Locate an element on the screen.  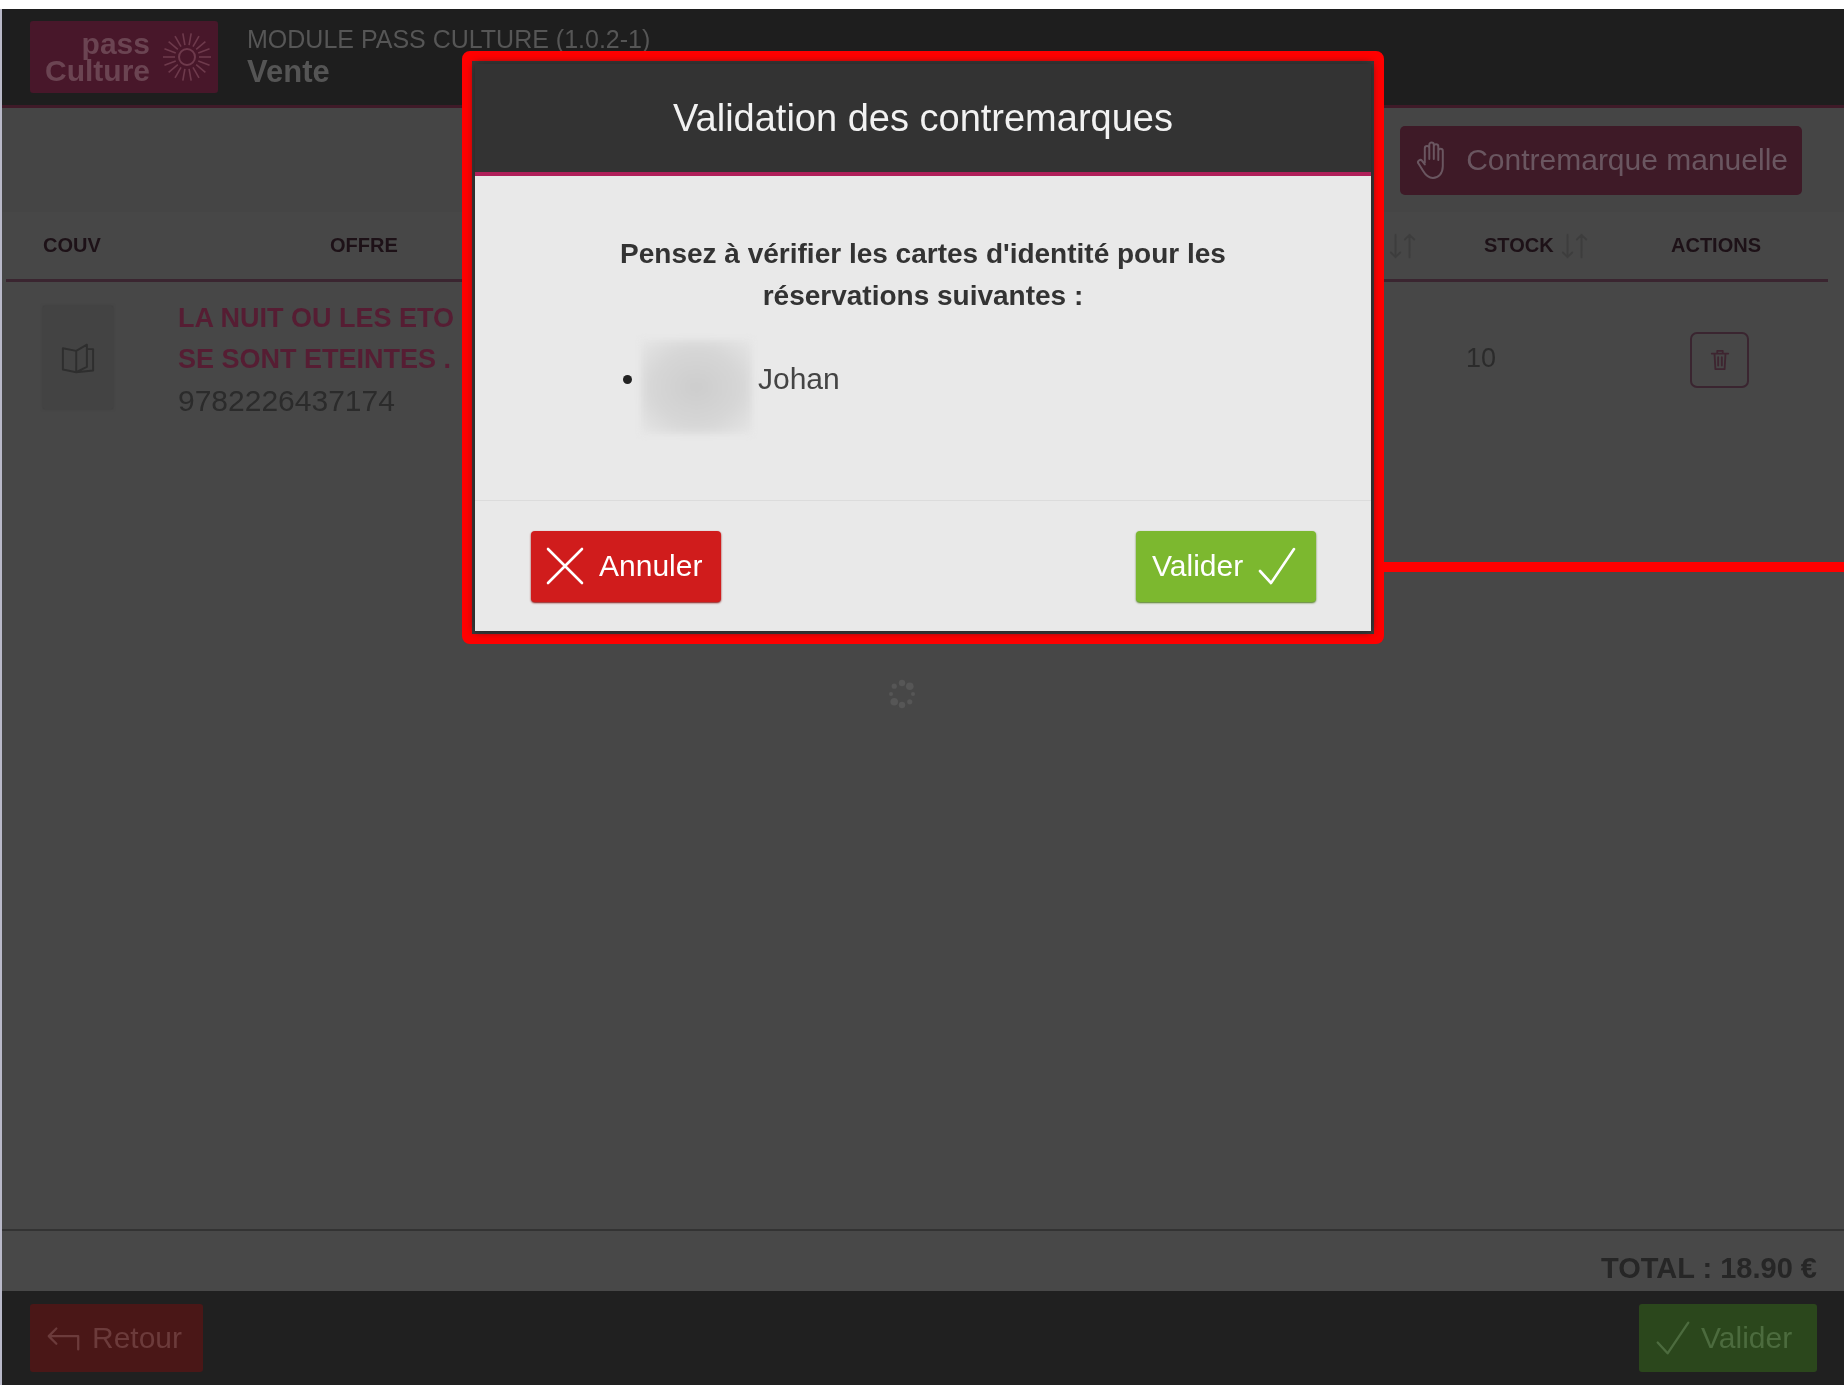
trash-icon is located at coordinates (1719, 360).